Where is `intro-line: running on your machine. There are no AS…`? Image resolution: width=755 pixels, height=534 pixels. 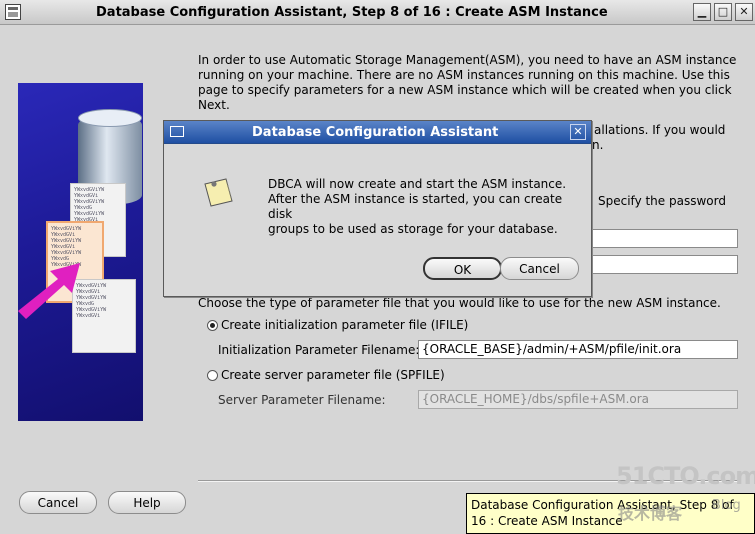
intro-line: running on your machine. There are no AS… is located at coordinates (464, 75).